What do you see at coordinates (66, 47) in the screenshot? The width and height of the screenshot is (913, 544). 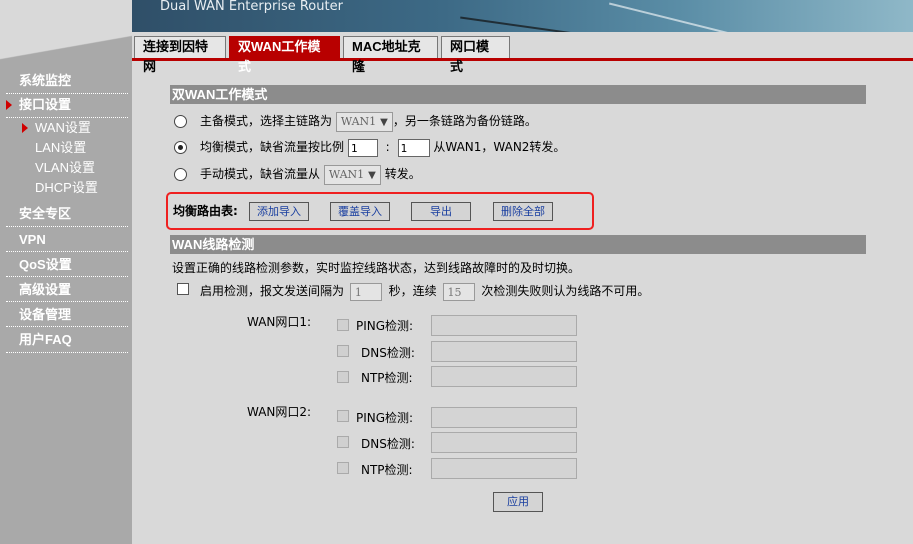 I see `sidebar-top-shape` at bounding box center [66, 47].